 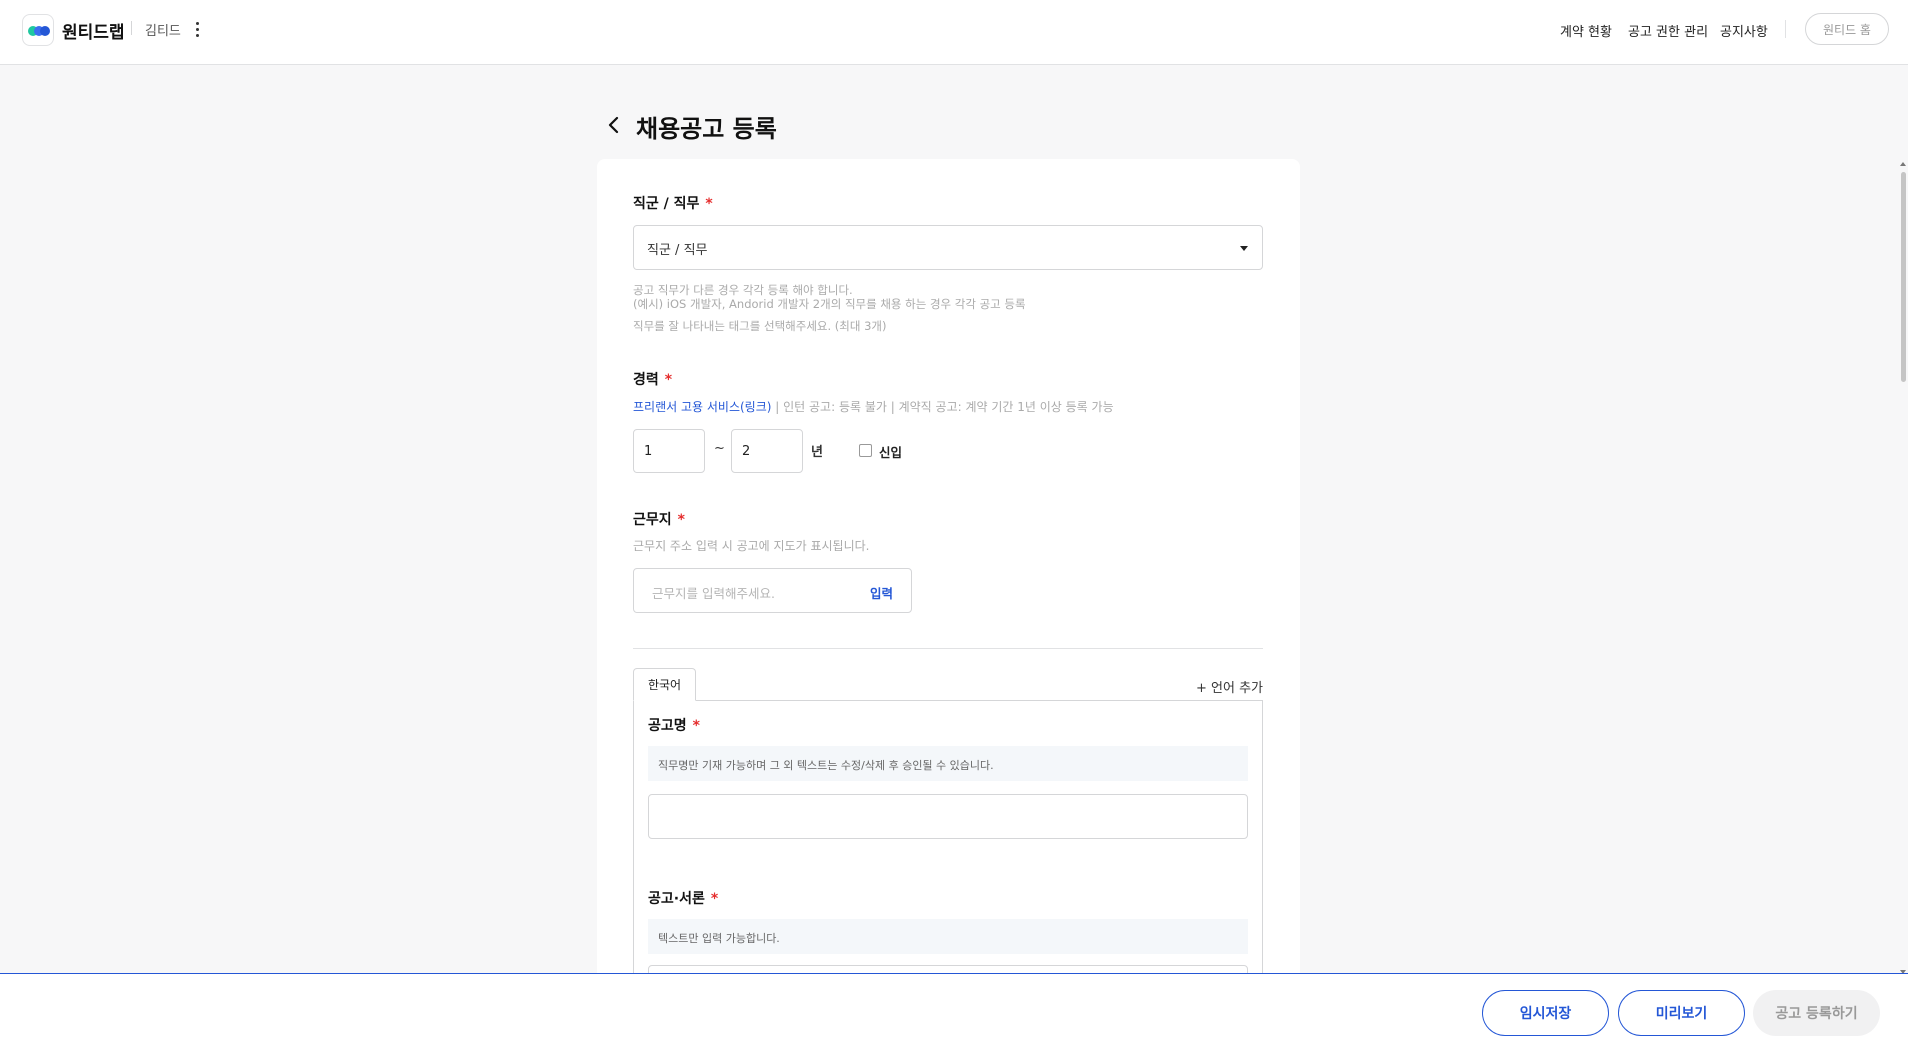 I want to click on newcomer-label: 신입, so click(x=890, y=451).